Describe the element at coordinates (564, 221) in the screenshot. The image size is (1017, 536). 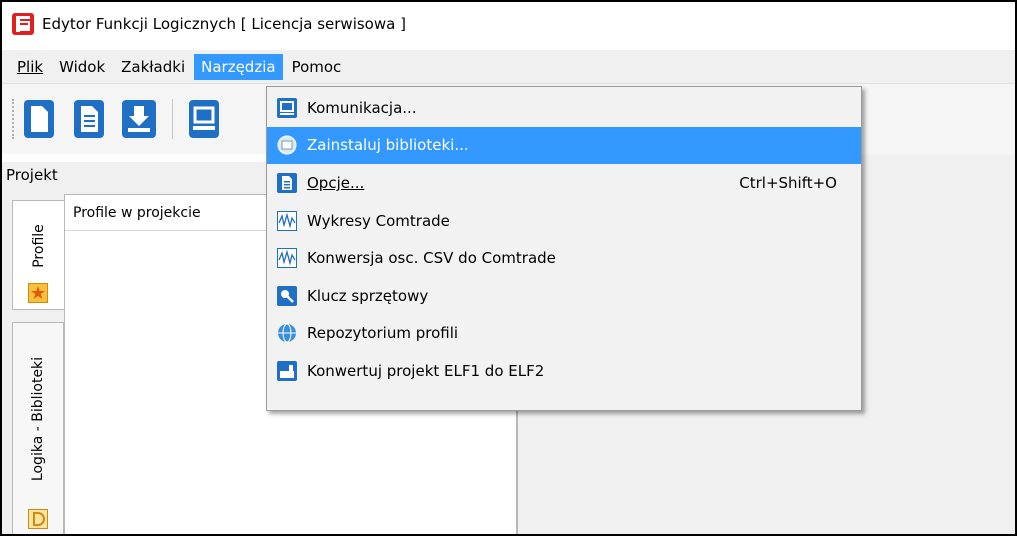
I see `menu-item-wykresy-comtrade: Wykresy Comtrade` at that location.